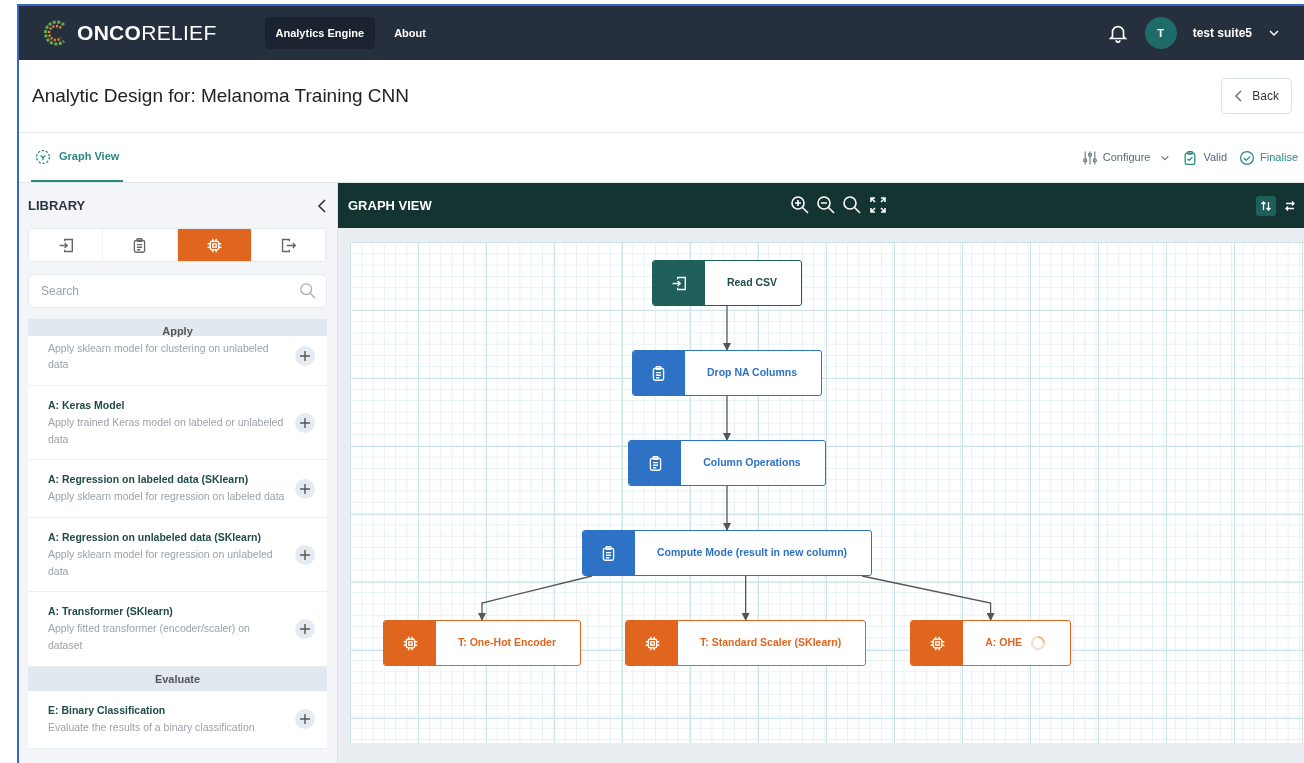 The image size is (1304, 763). What do you see at coordinates (1089, 157) in the screenshot?
I see `sliders-icon` at bounding box center [1089, 157].